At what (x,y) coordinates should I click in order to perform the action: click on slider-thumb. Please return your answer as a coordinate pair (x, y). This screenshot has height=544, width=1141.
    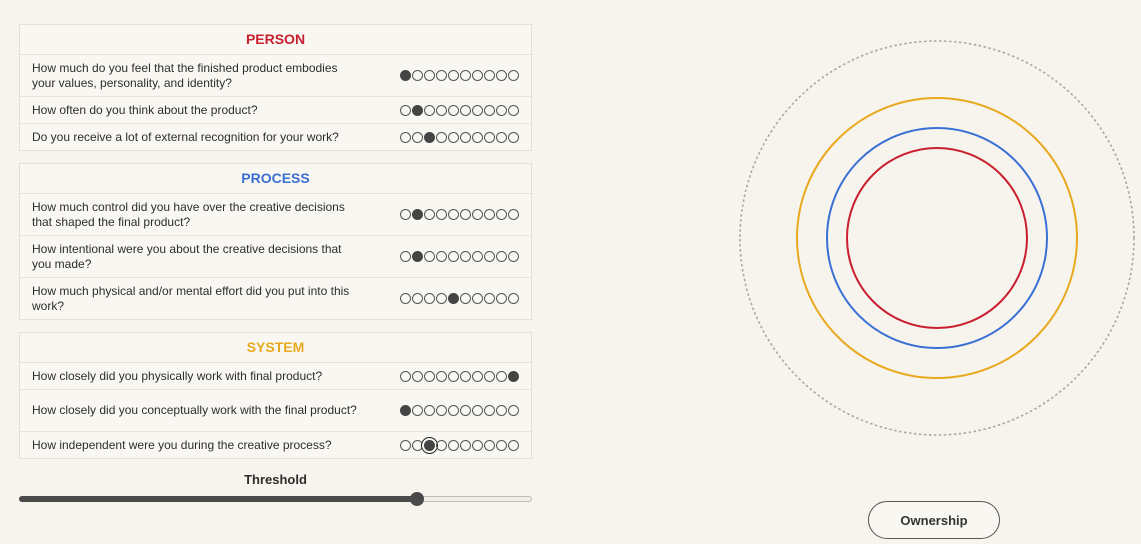
    Looking at the image, I should click on (416, 499).